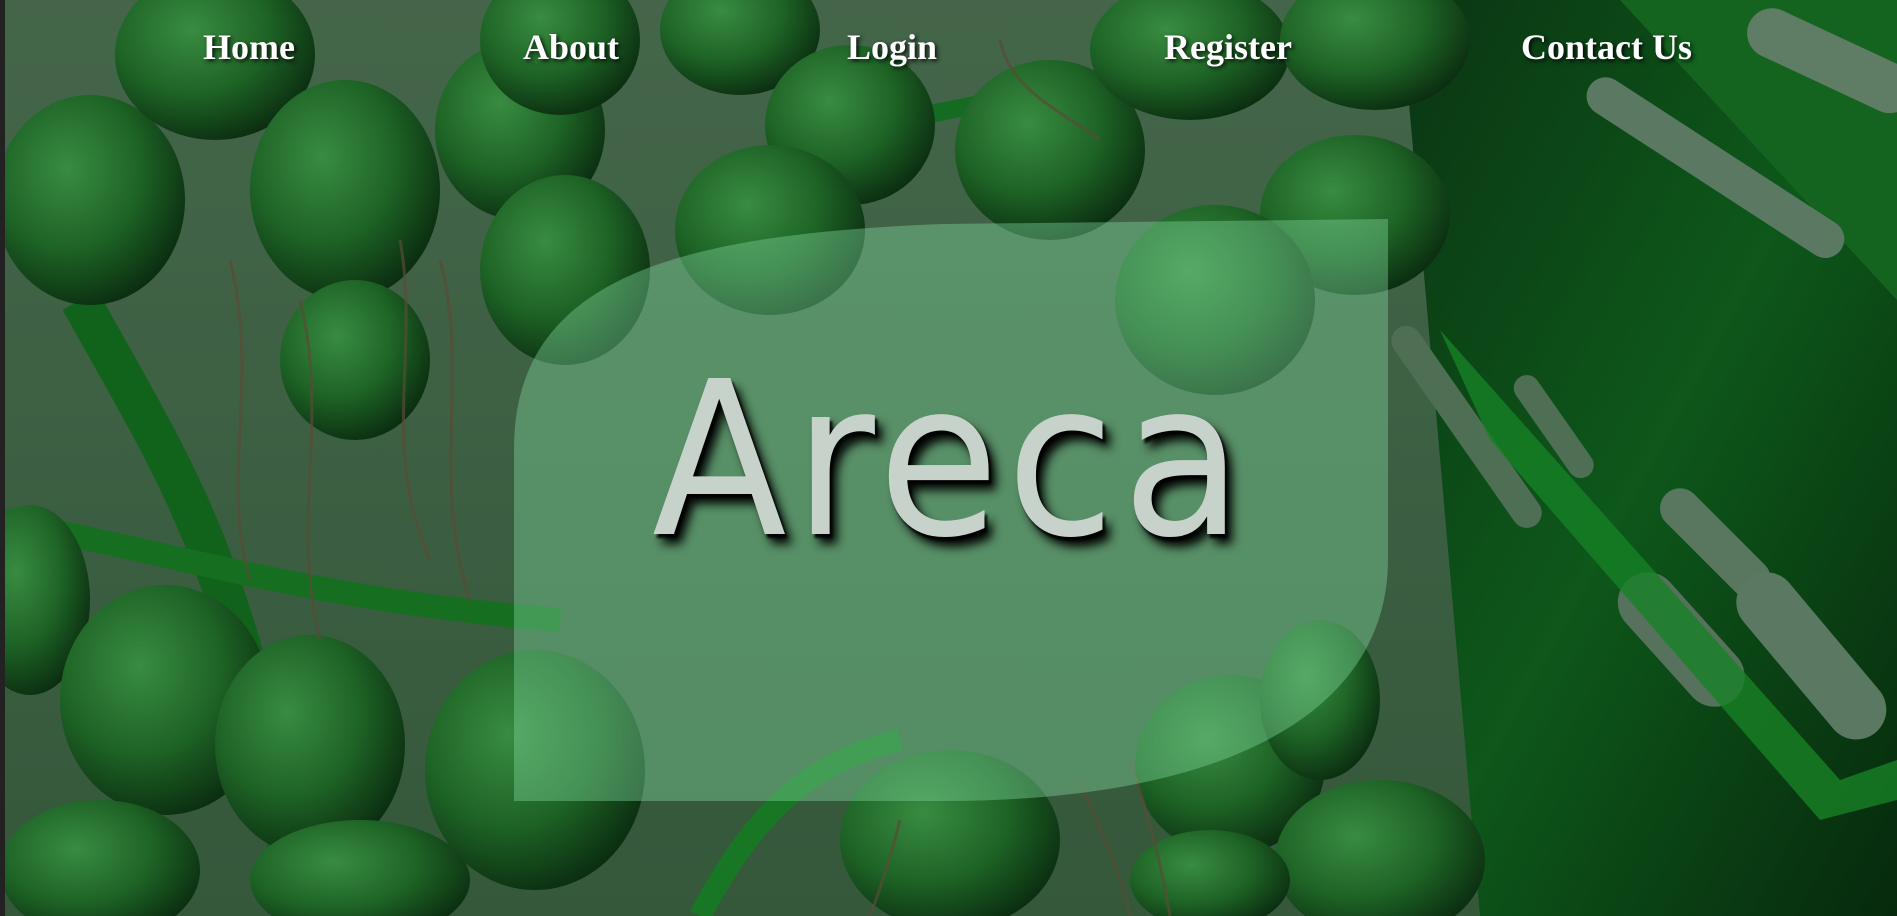 The image size is (1897, 916). Describe the element at coordinates (571, 47) in the screenshot. I see `nav-about-link: About` at that location.